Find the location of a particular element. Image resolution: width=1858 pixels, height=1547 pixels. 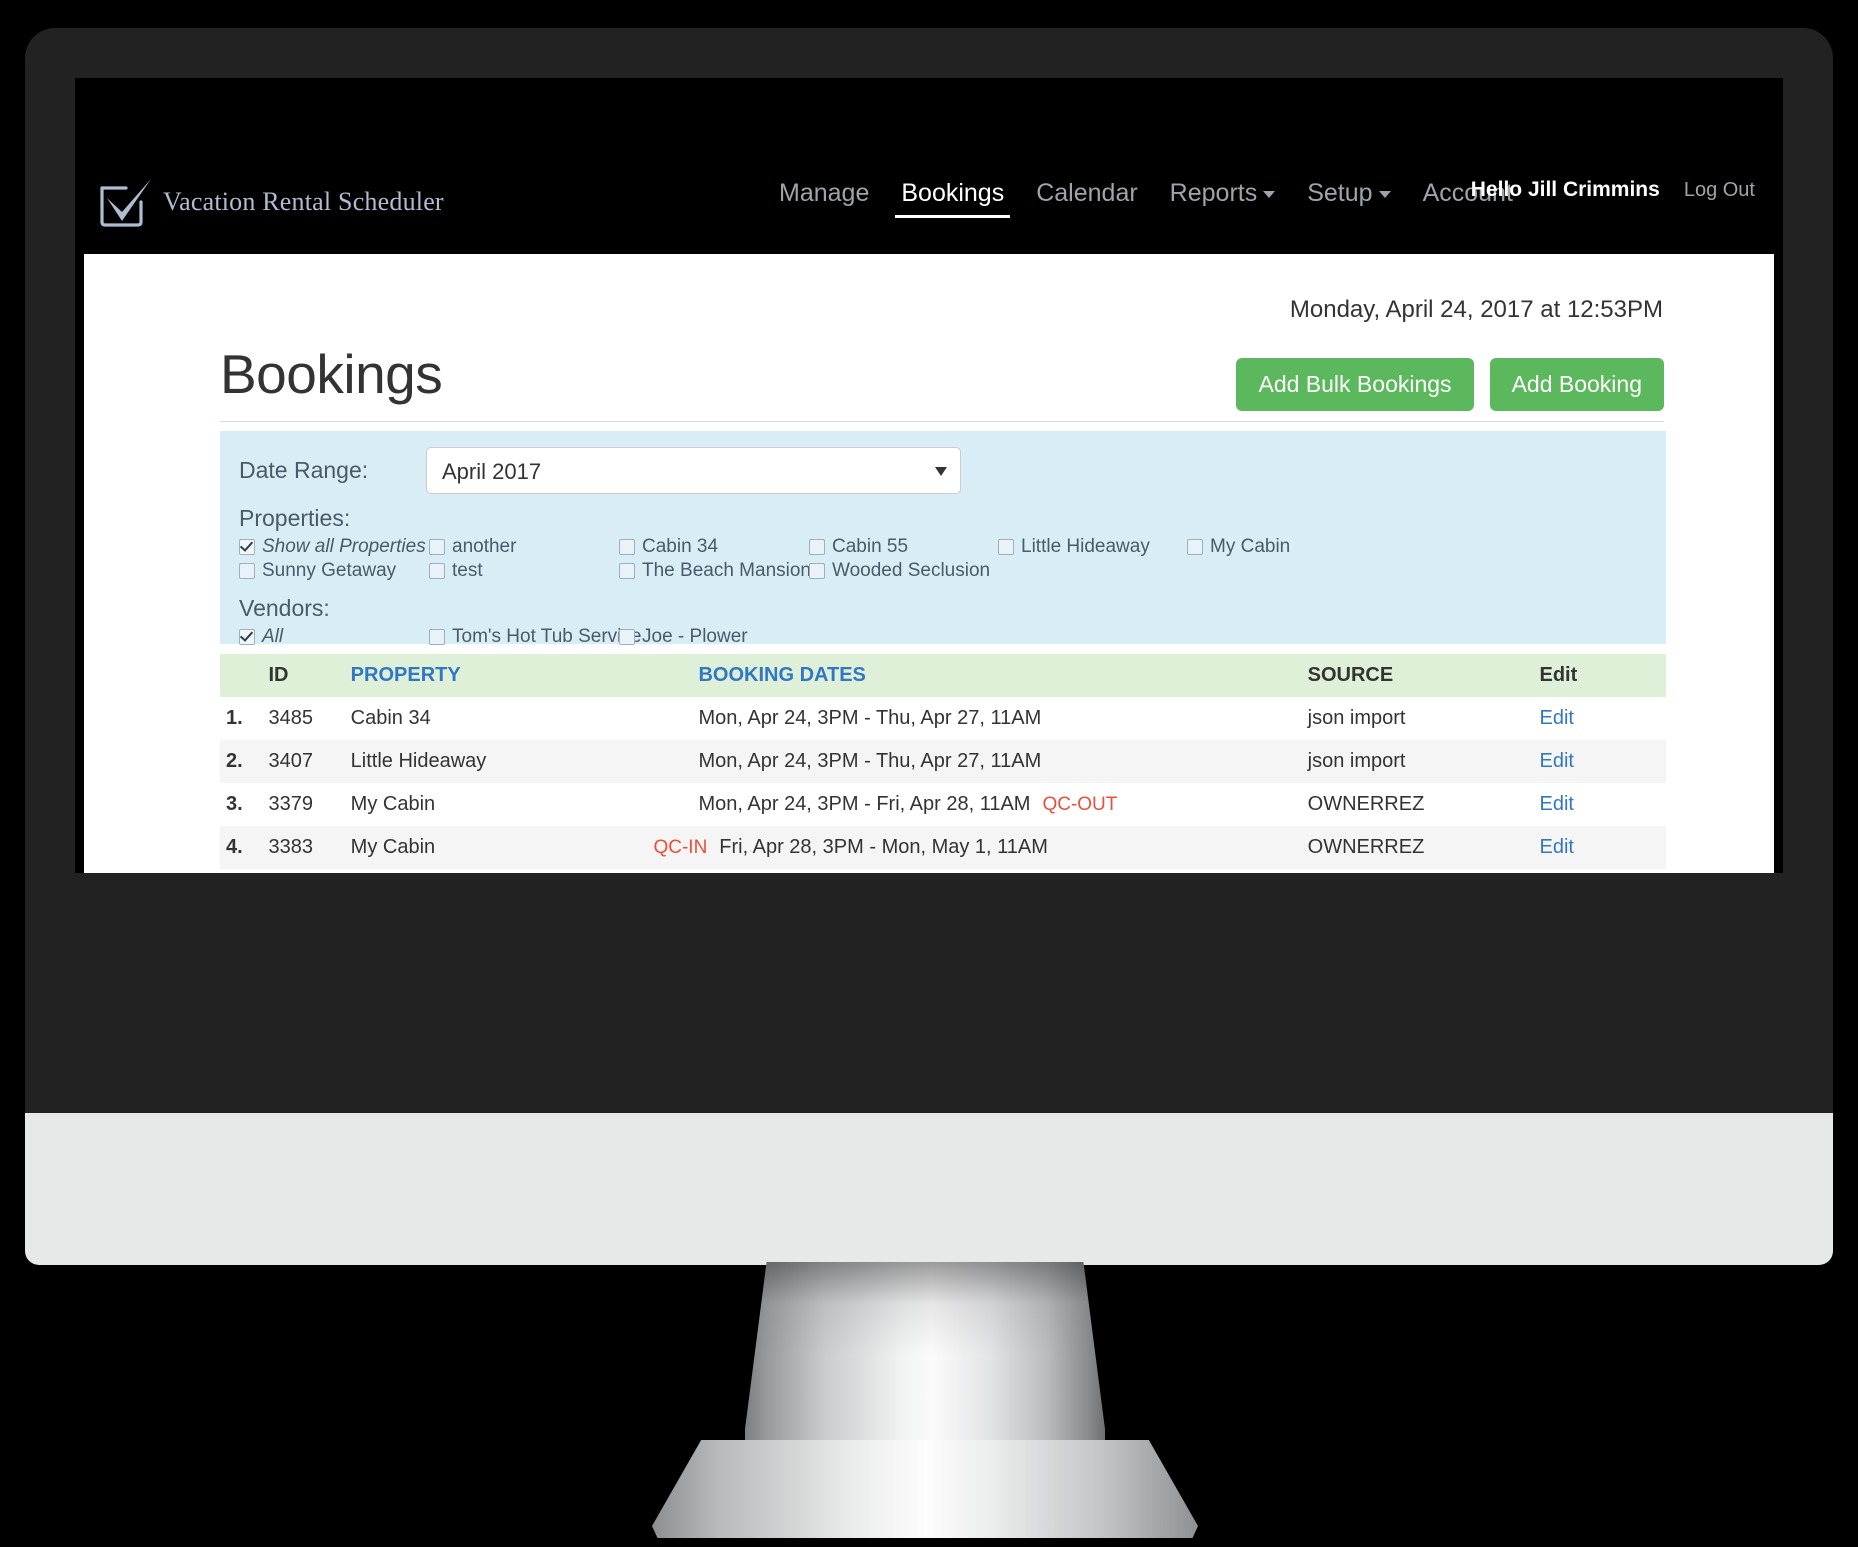

nav-item-setup: Setup is located at coordinates (1348, 198).